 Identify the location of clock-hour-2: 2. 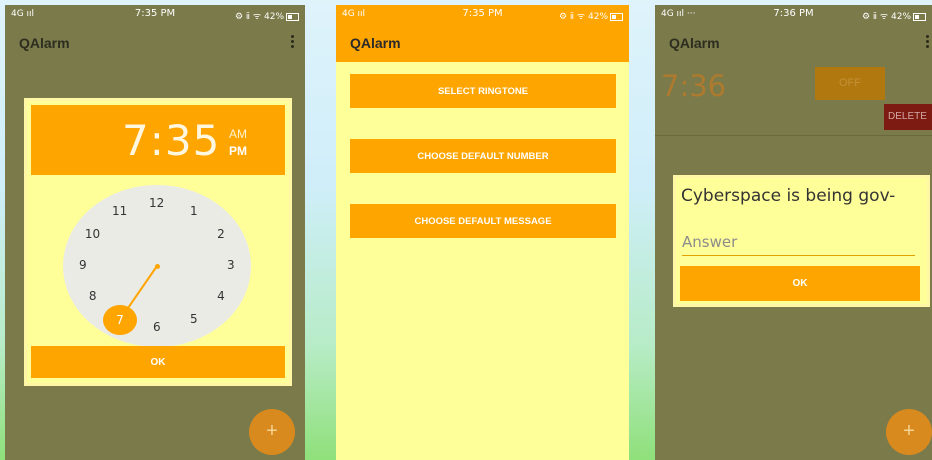
(221, 234).